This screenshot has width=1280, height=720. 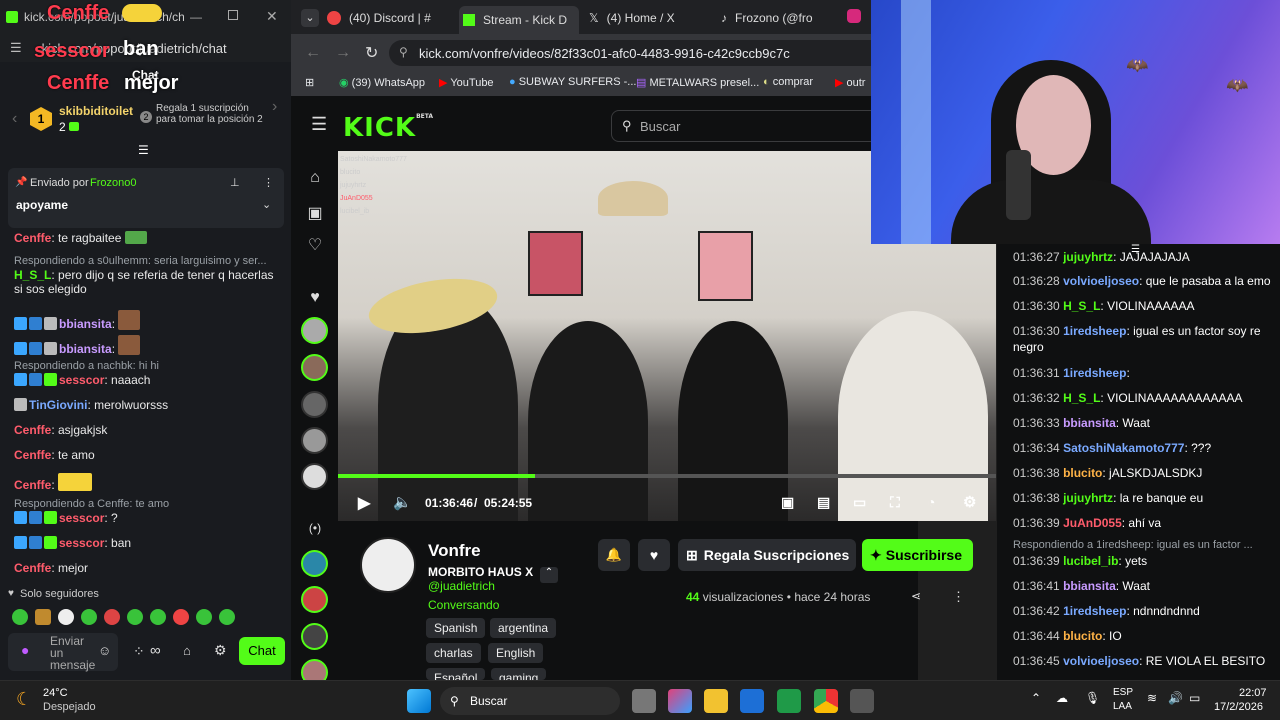 I want to click on fullscreen-icon: ⛶, so click(x=895, y=502).